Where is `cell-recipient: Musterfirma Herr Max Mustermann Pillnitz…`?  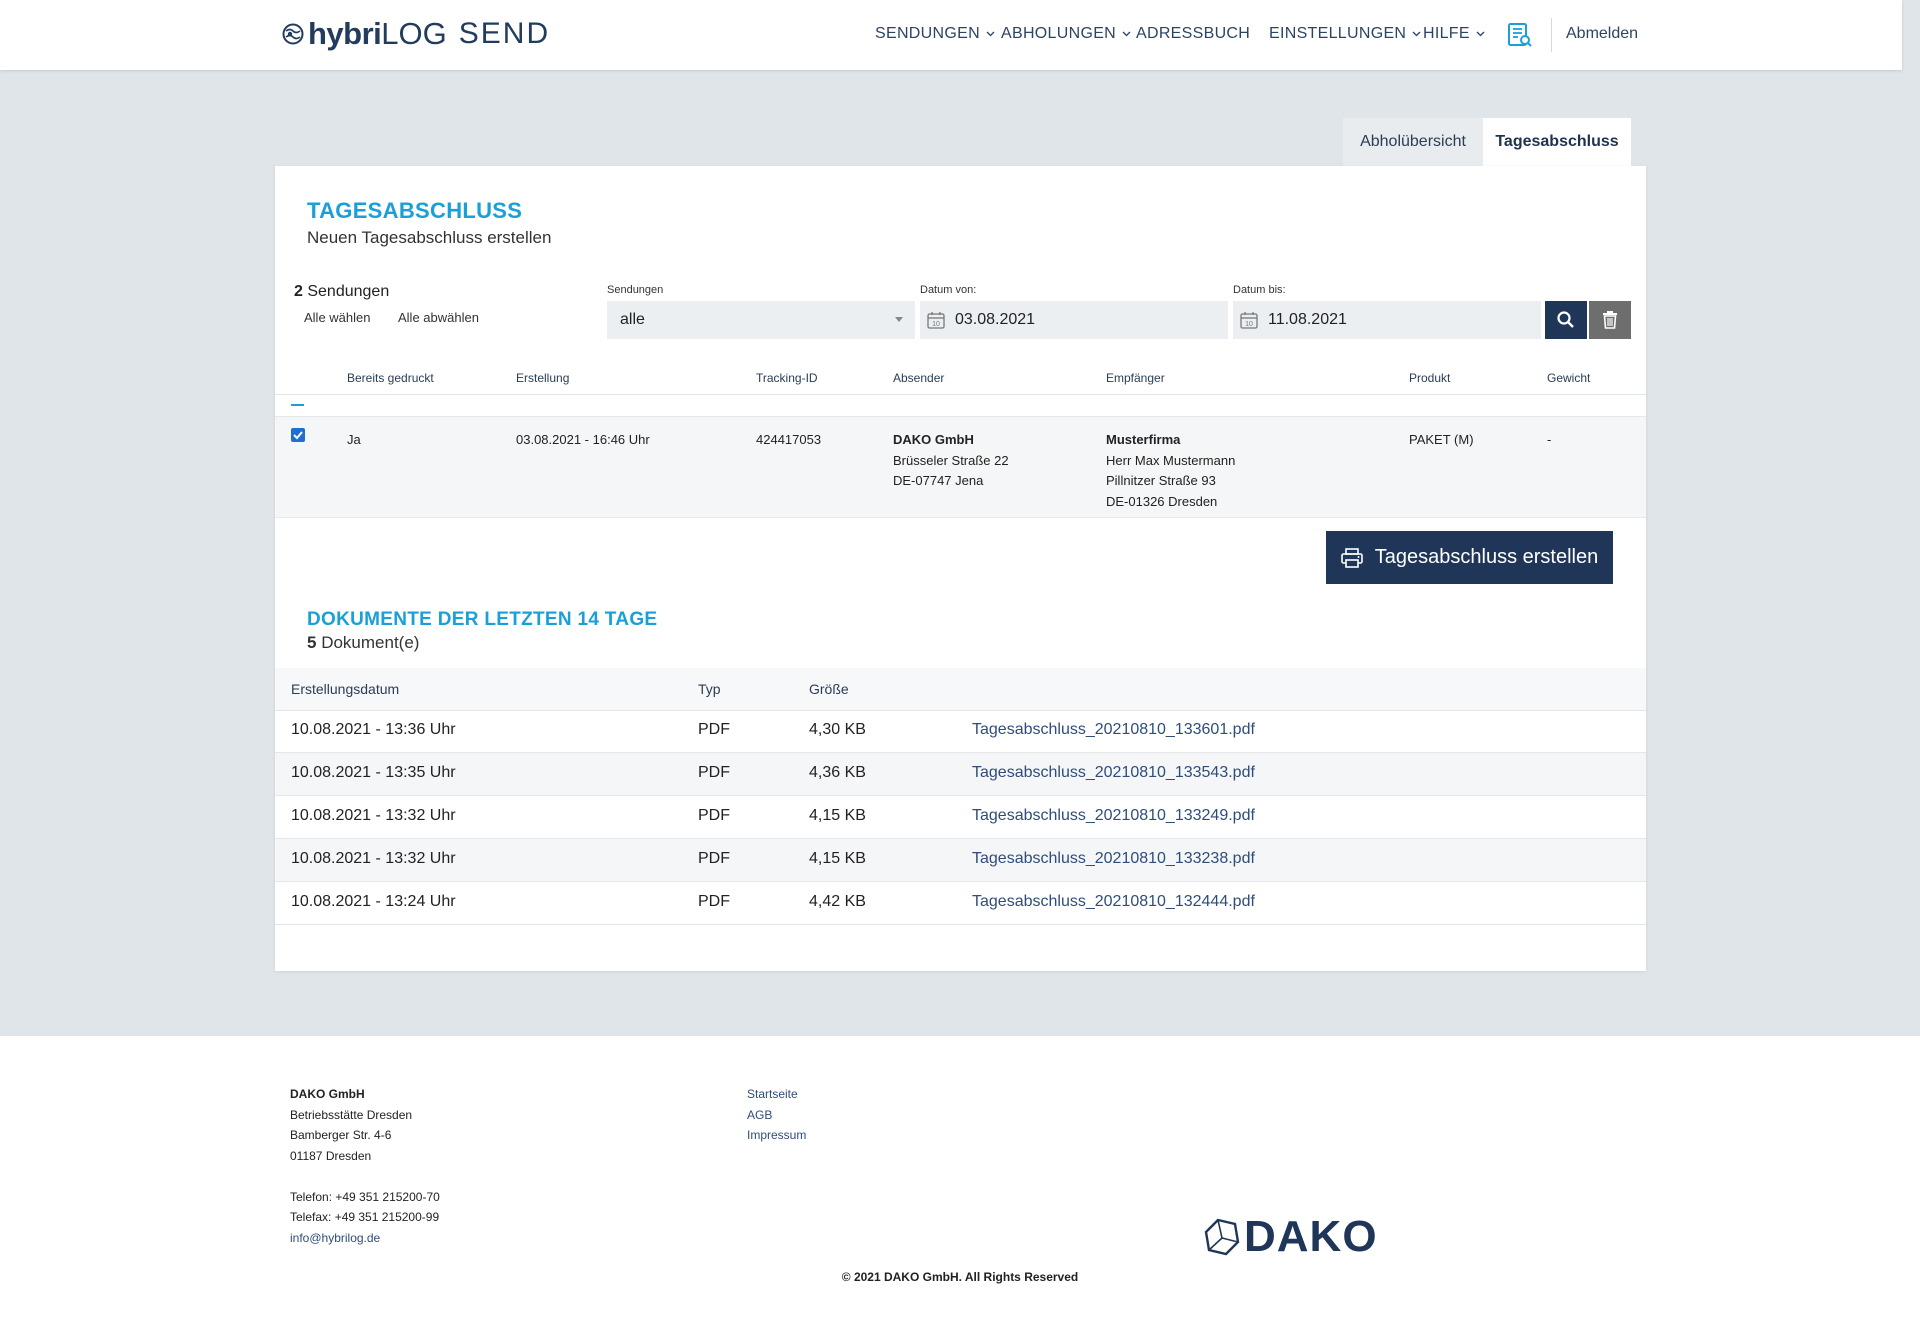
cell-recipient: Musterfirma Herr Max Mustermann Pillnitz… is located at coordinates (1170, 471).